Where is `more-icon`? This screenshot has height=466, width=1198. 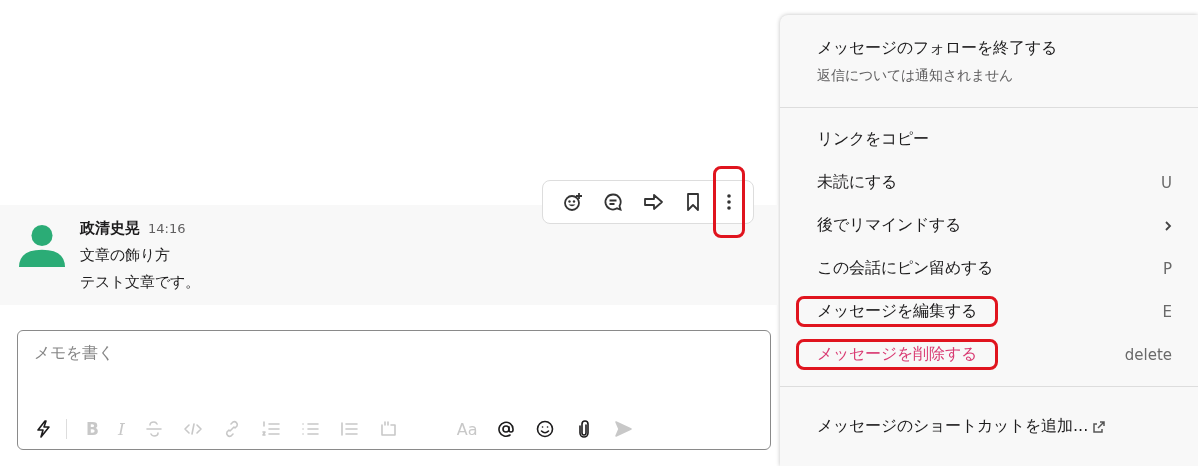
more-icon is located at coordinates (729, 202).